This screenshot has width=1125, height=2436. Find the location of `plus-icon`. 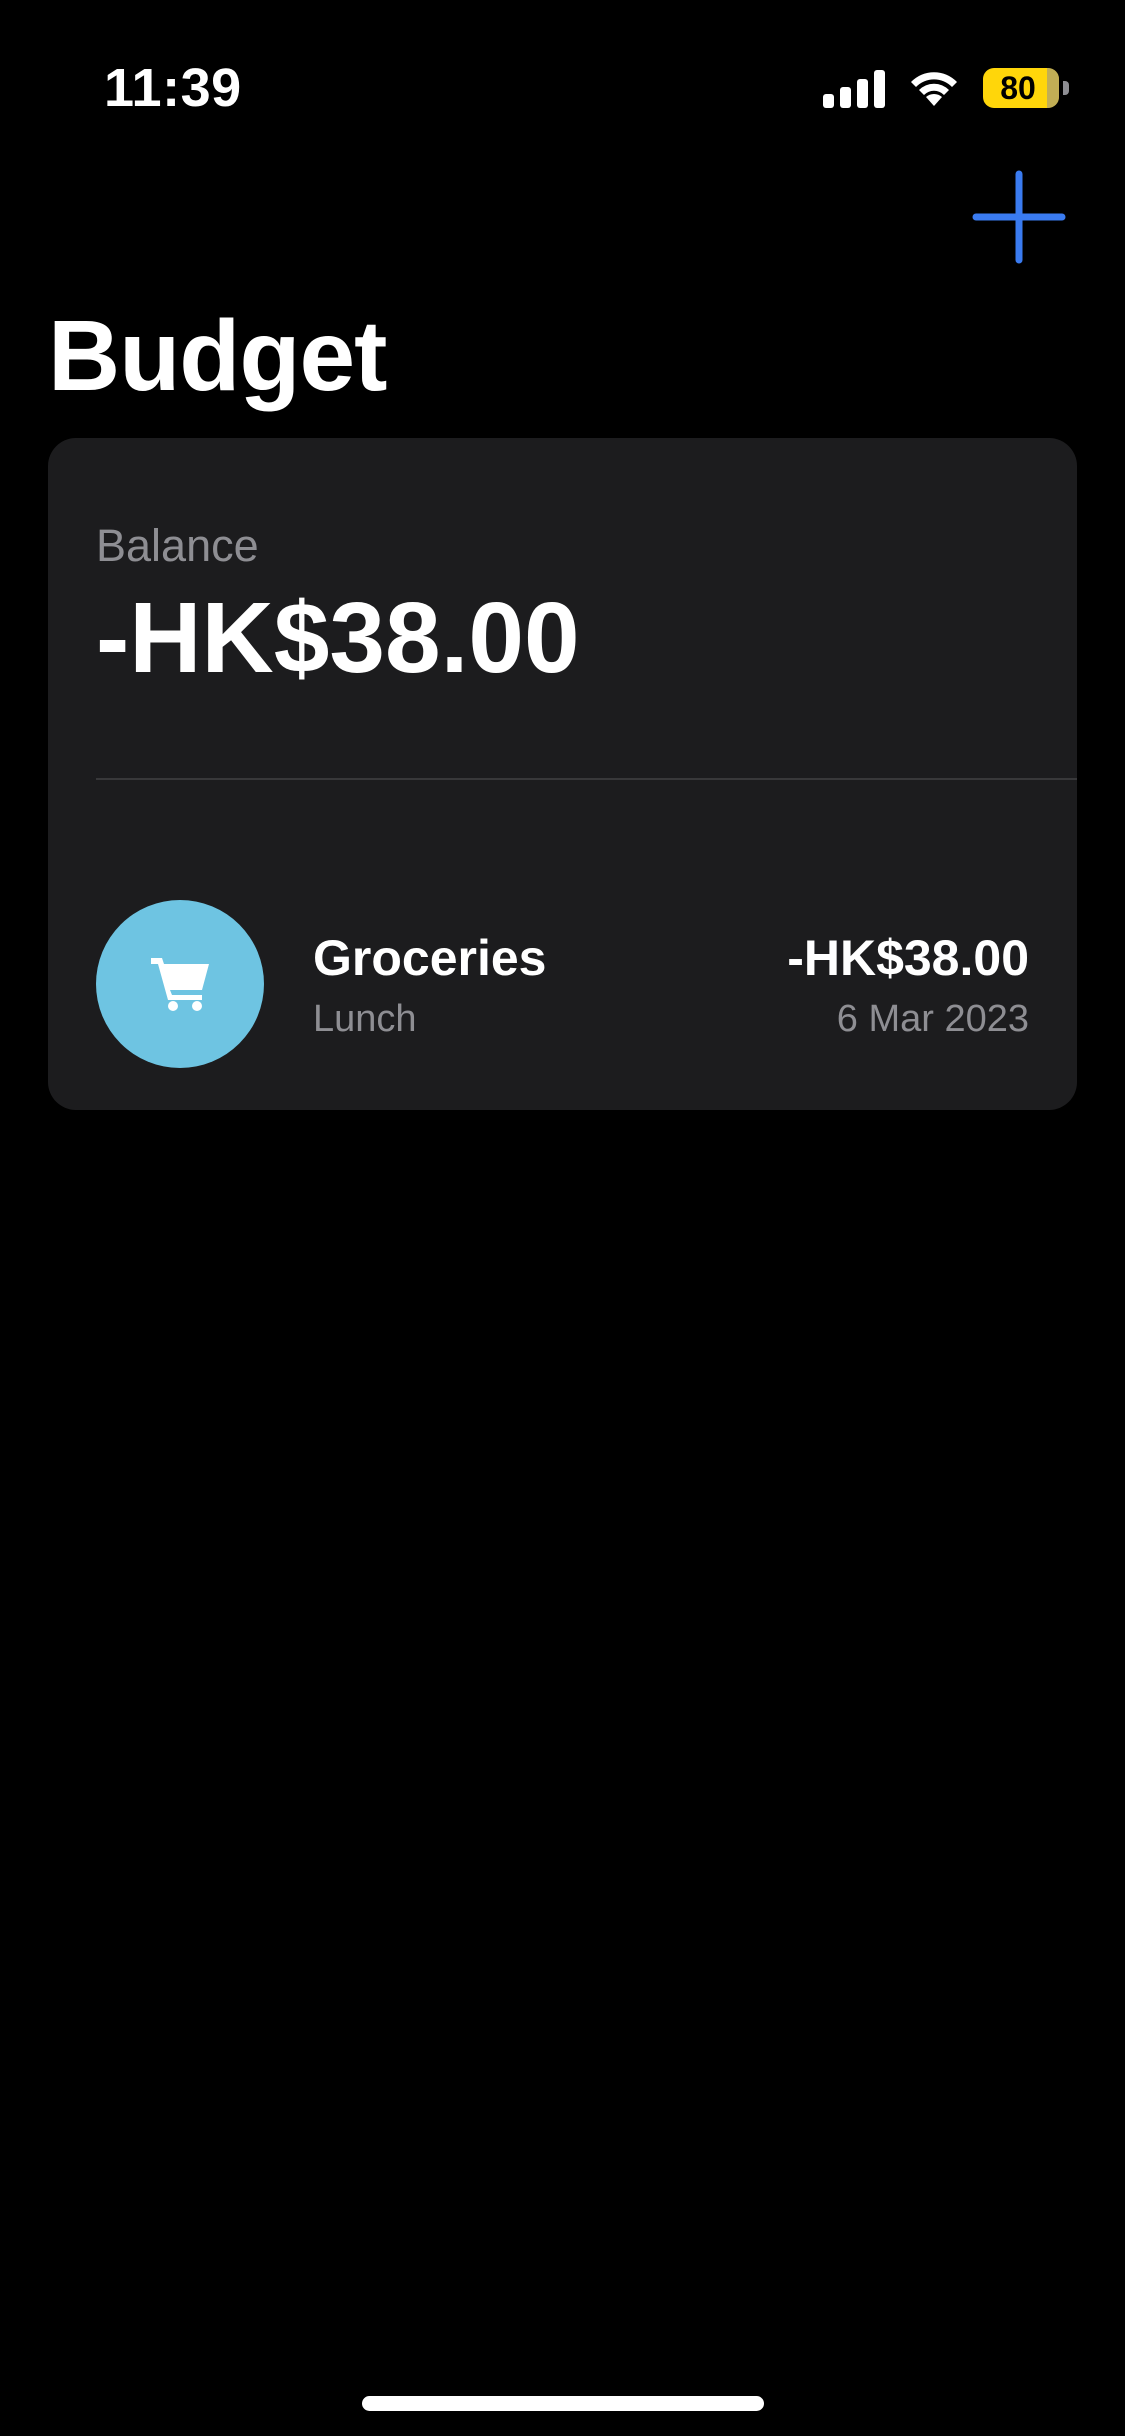

plus-icon is located at coordinates (1019, 217).